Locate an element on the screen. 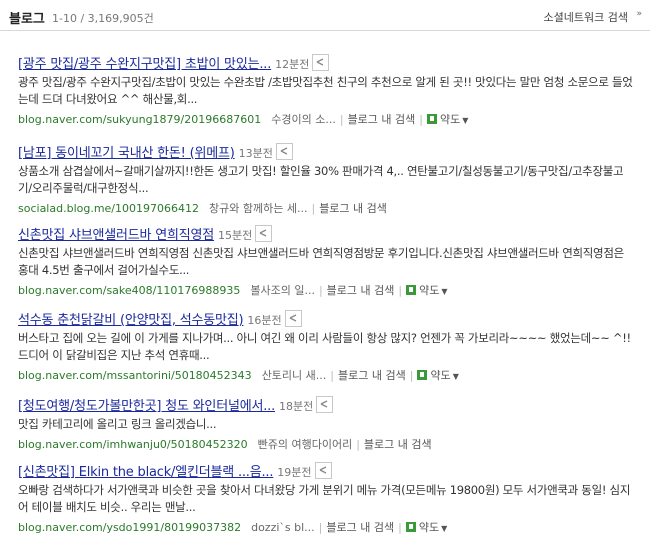 The image size is (650, 541). result-title-line: [청도여행/청도가볼만한곳] 청도 와인터널에서... 18분전 is located at coordinates (330, 405).